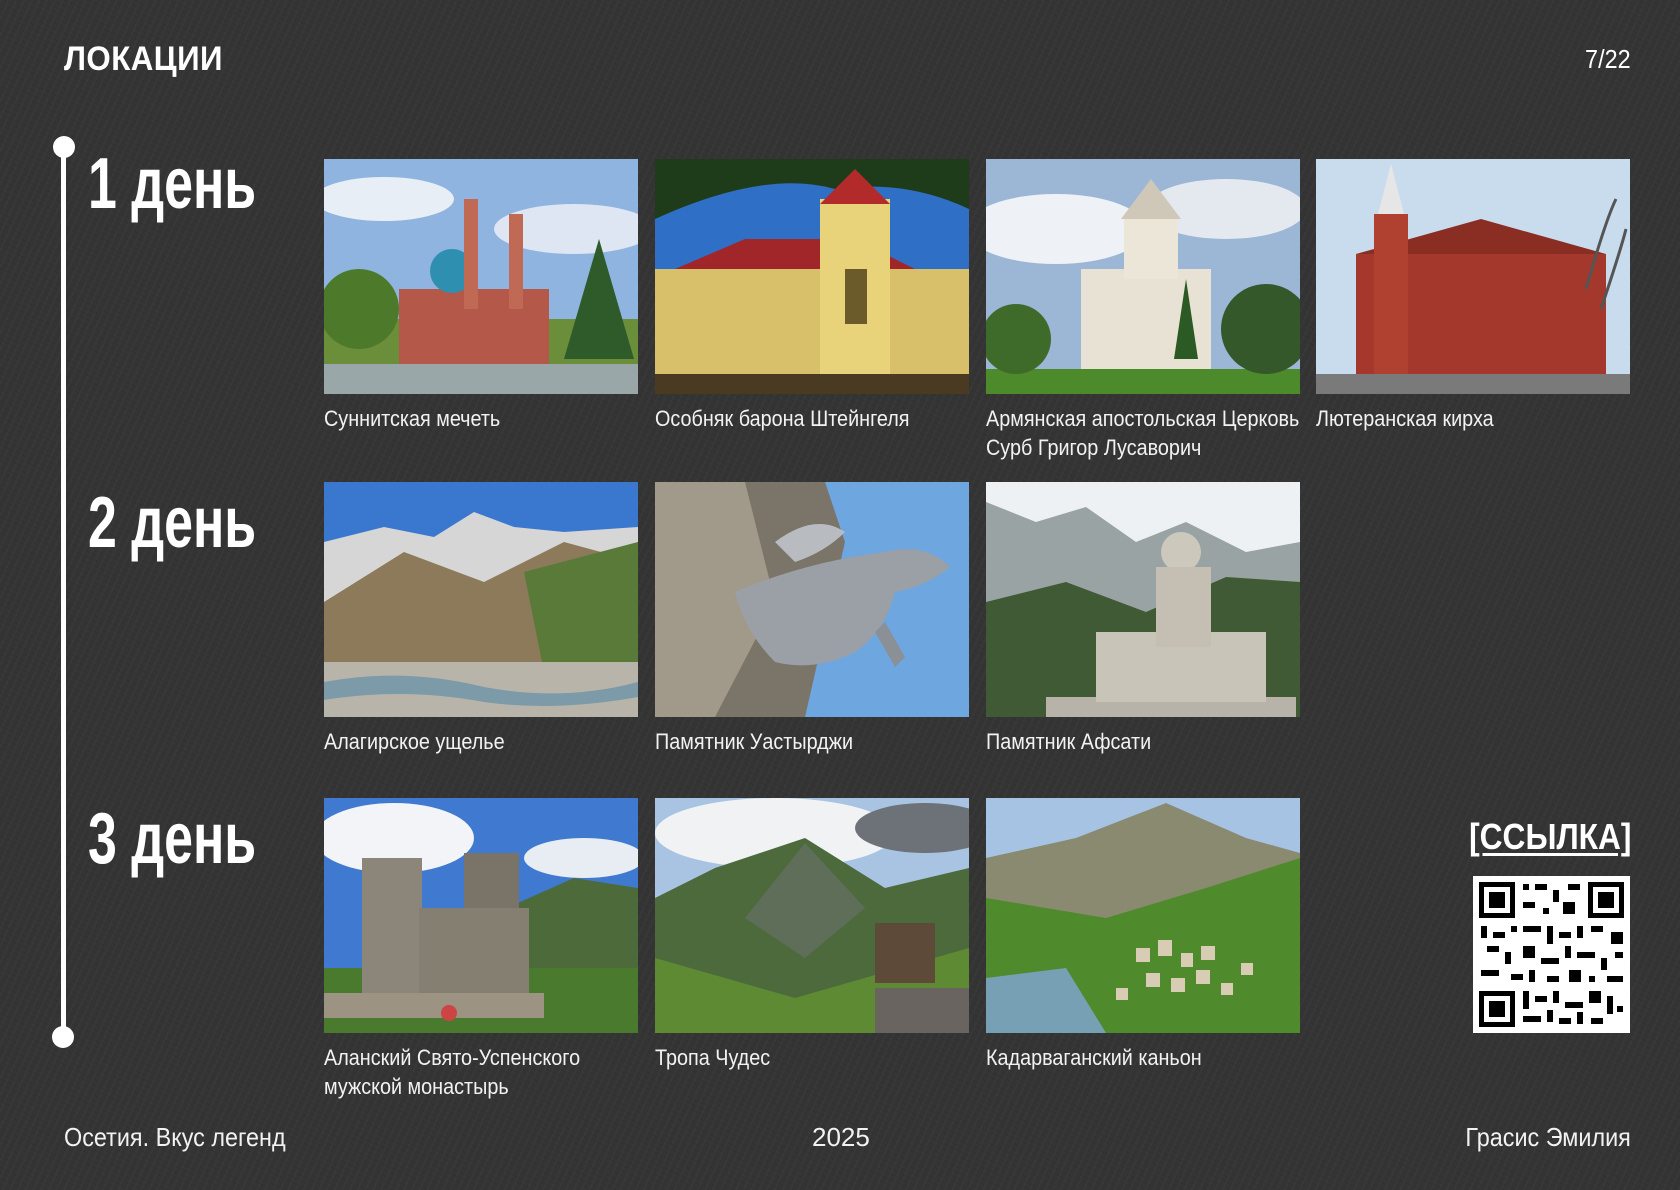  I want to click on location-caption: Лютеранская кирха, so click(1405, 418).